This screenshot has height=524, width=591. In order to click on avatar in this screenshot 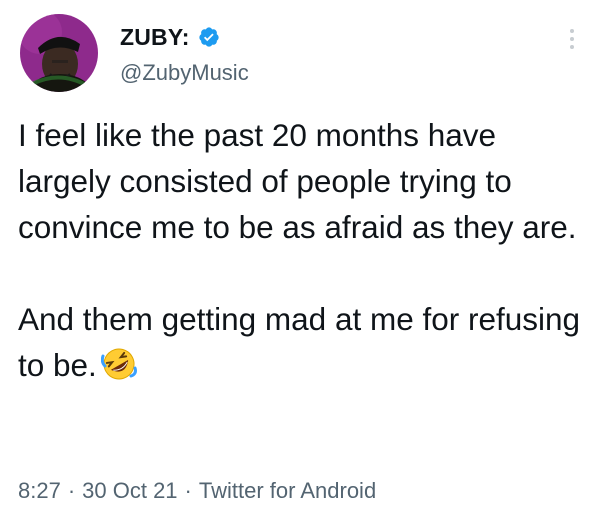, I will do `click(59, 53)`.